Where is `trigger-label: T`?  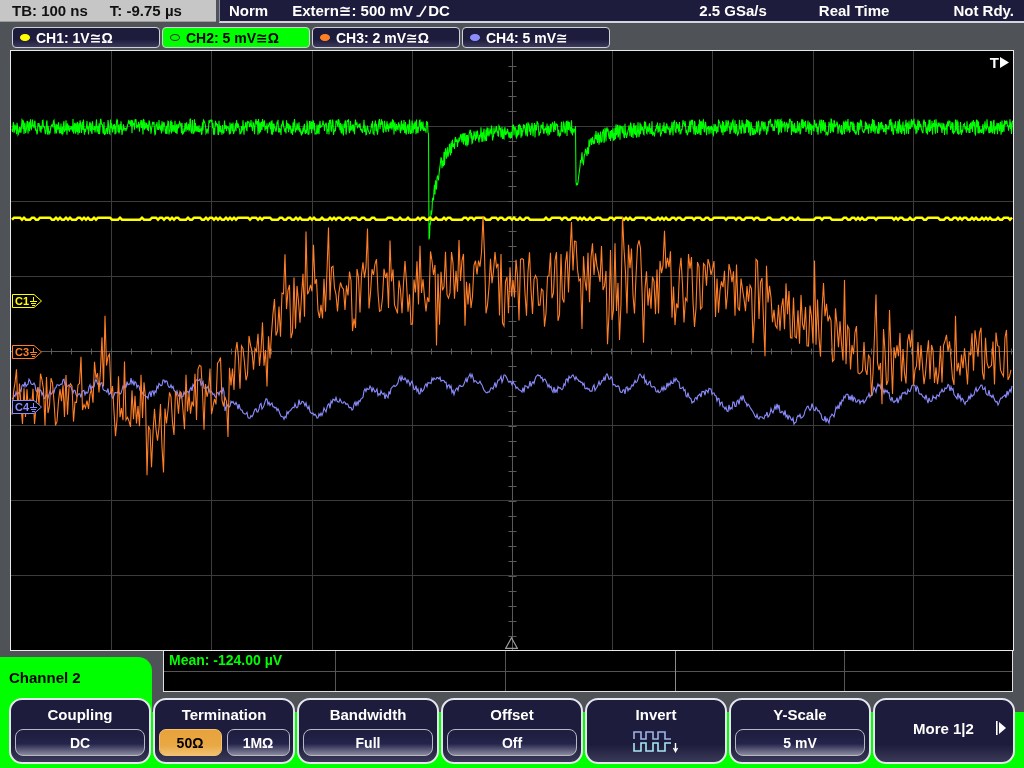
trigger-label: T is located at coordinates (994, 62).